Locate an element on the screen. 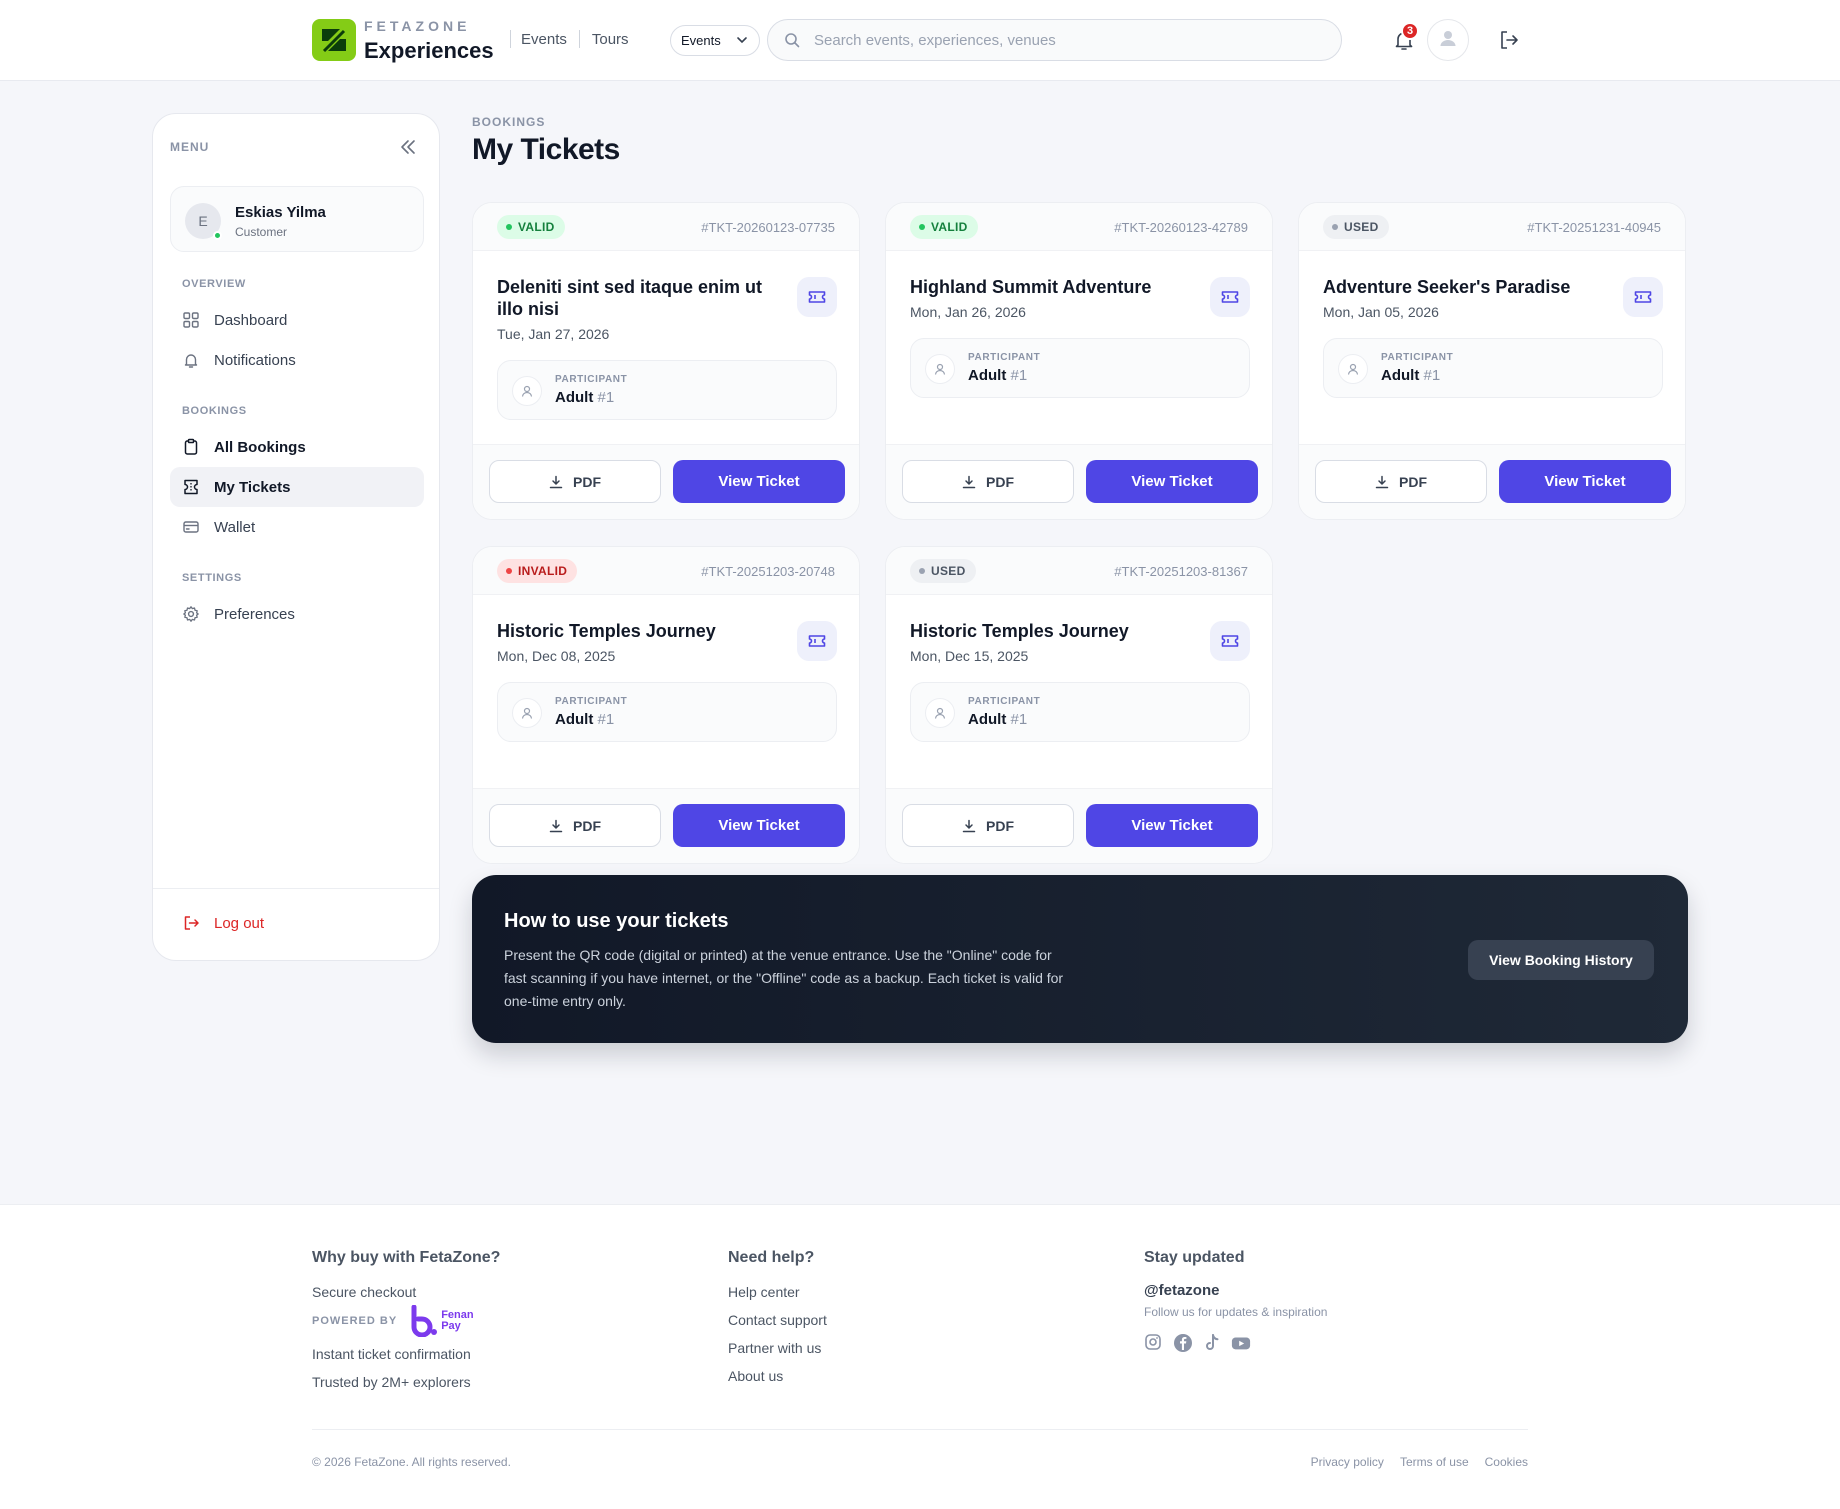  footer-link-privacy: Privacy policy is located at coordinates (1347, 1462).